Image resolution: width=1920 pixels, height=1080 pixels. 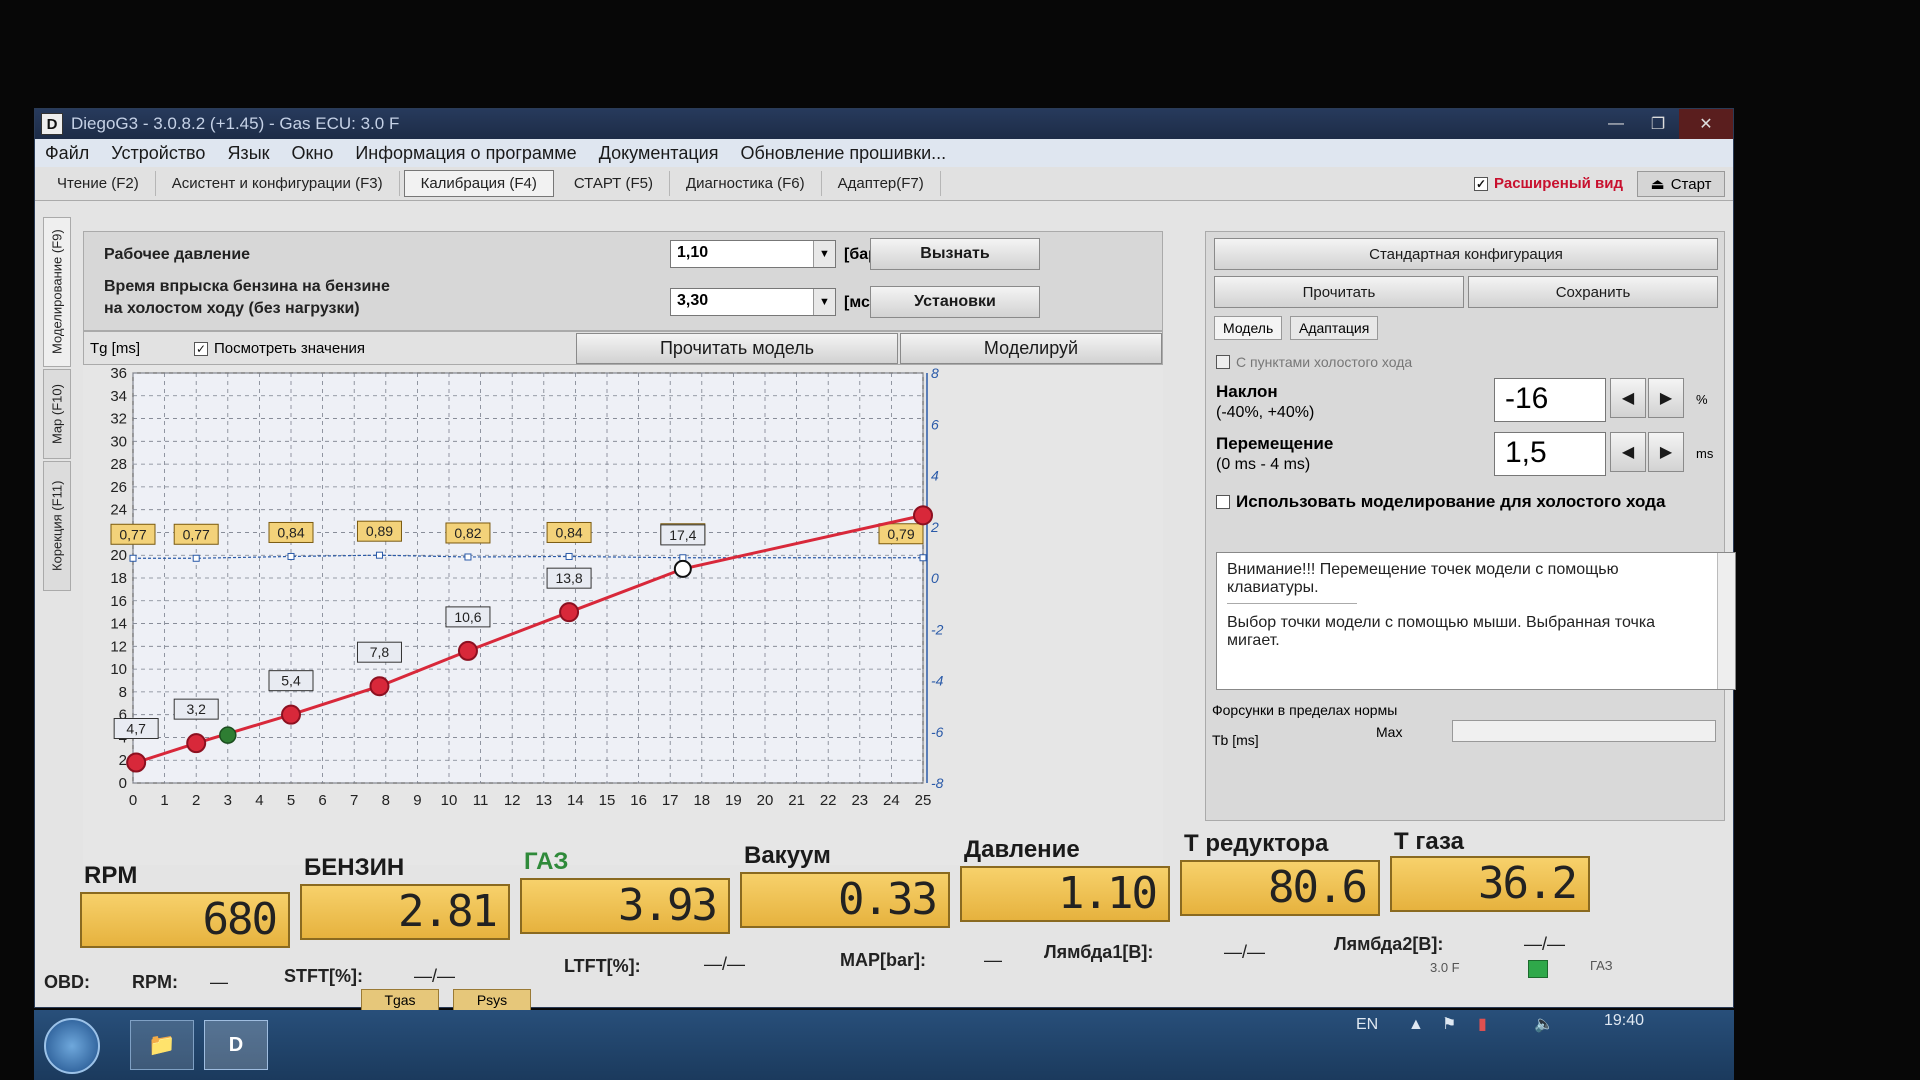 I want to click on call-button: Вызнать, so click(x=955, y=254).